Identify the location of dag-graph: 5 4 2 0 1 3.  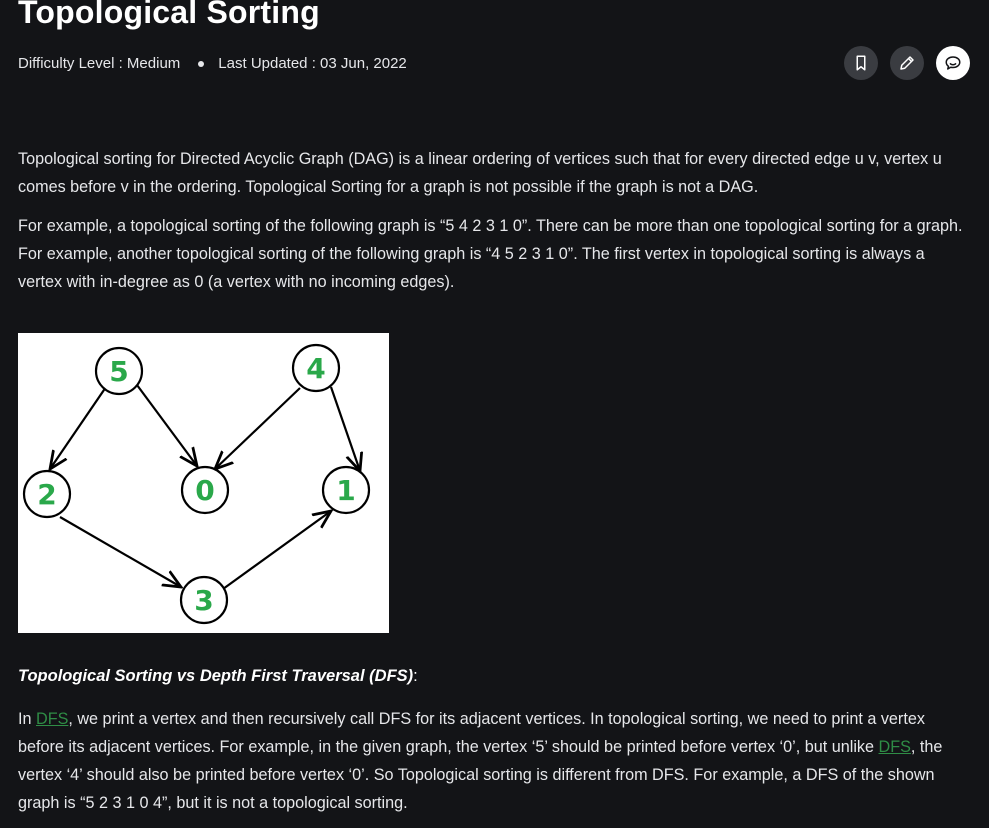
(196, 484).